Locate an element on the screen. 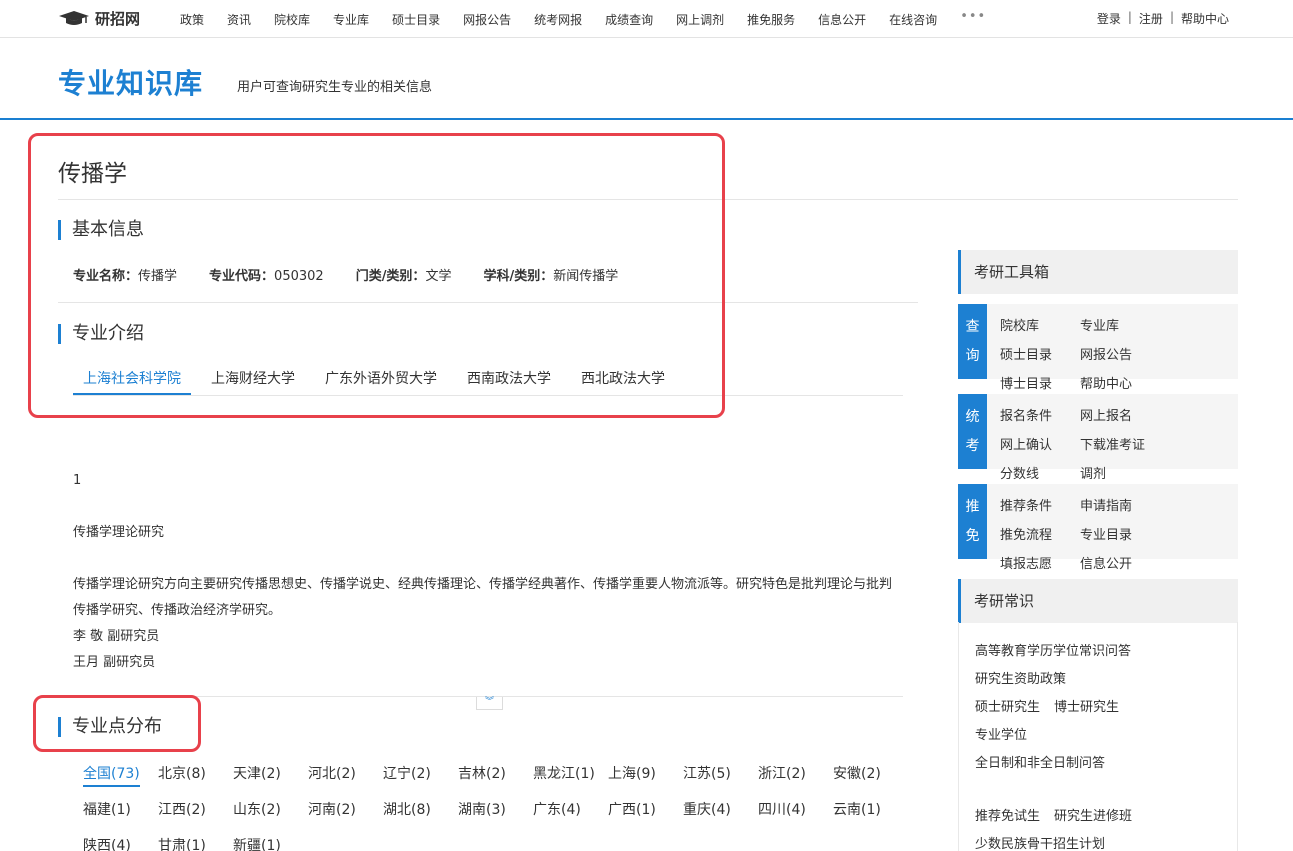  knowledge-link: 研究生进修班 is located at coordinates (1093, 816).